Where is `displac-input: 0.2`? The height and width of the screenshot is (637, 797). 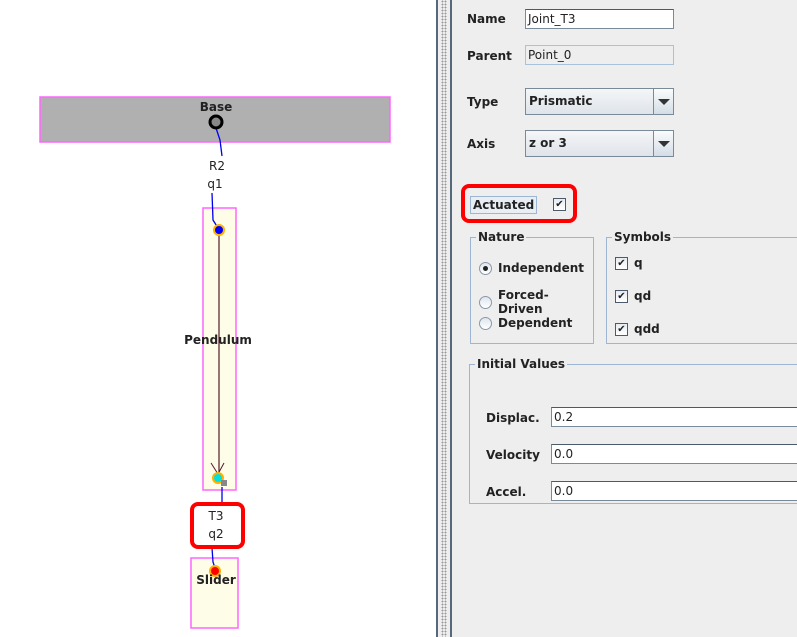
displac-input: 0.2 is located at coordinates (674, 417).